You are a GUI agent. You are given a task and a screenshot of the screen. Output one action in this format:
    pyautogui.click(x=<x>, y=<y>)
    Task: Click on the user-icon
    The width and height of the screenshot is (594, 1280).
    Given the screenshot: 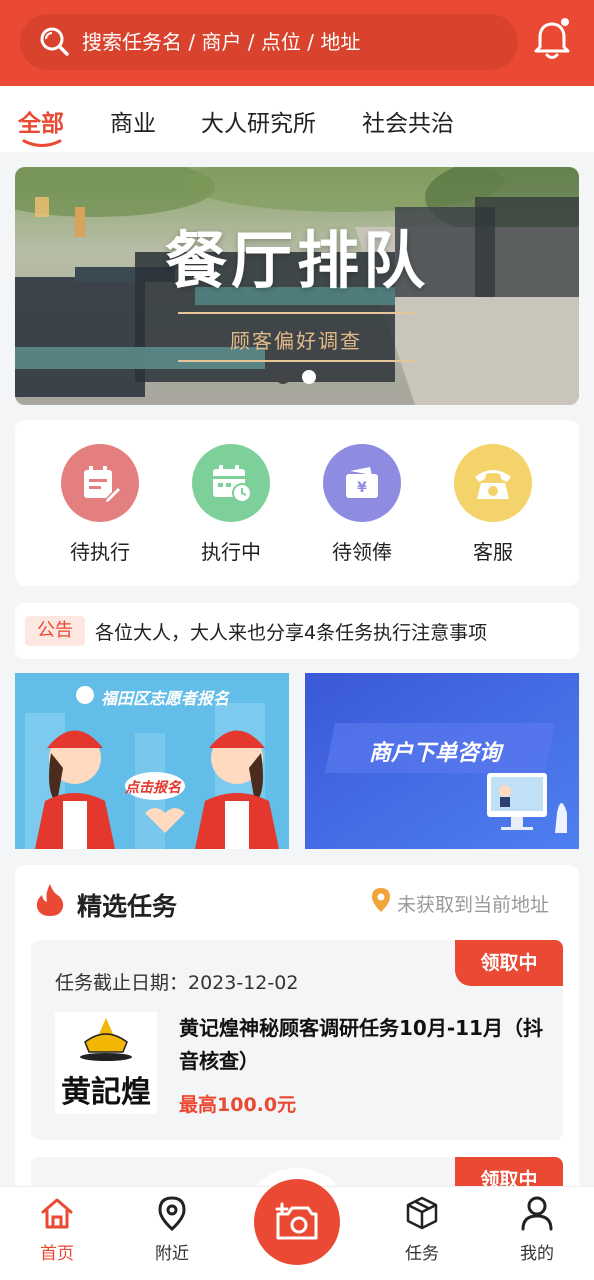 What is the action you would take?
    pyautogui.click(x=537, y=1213)
    